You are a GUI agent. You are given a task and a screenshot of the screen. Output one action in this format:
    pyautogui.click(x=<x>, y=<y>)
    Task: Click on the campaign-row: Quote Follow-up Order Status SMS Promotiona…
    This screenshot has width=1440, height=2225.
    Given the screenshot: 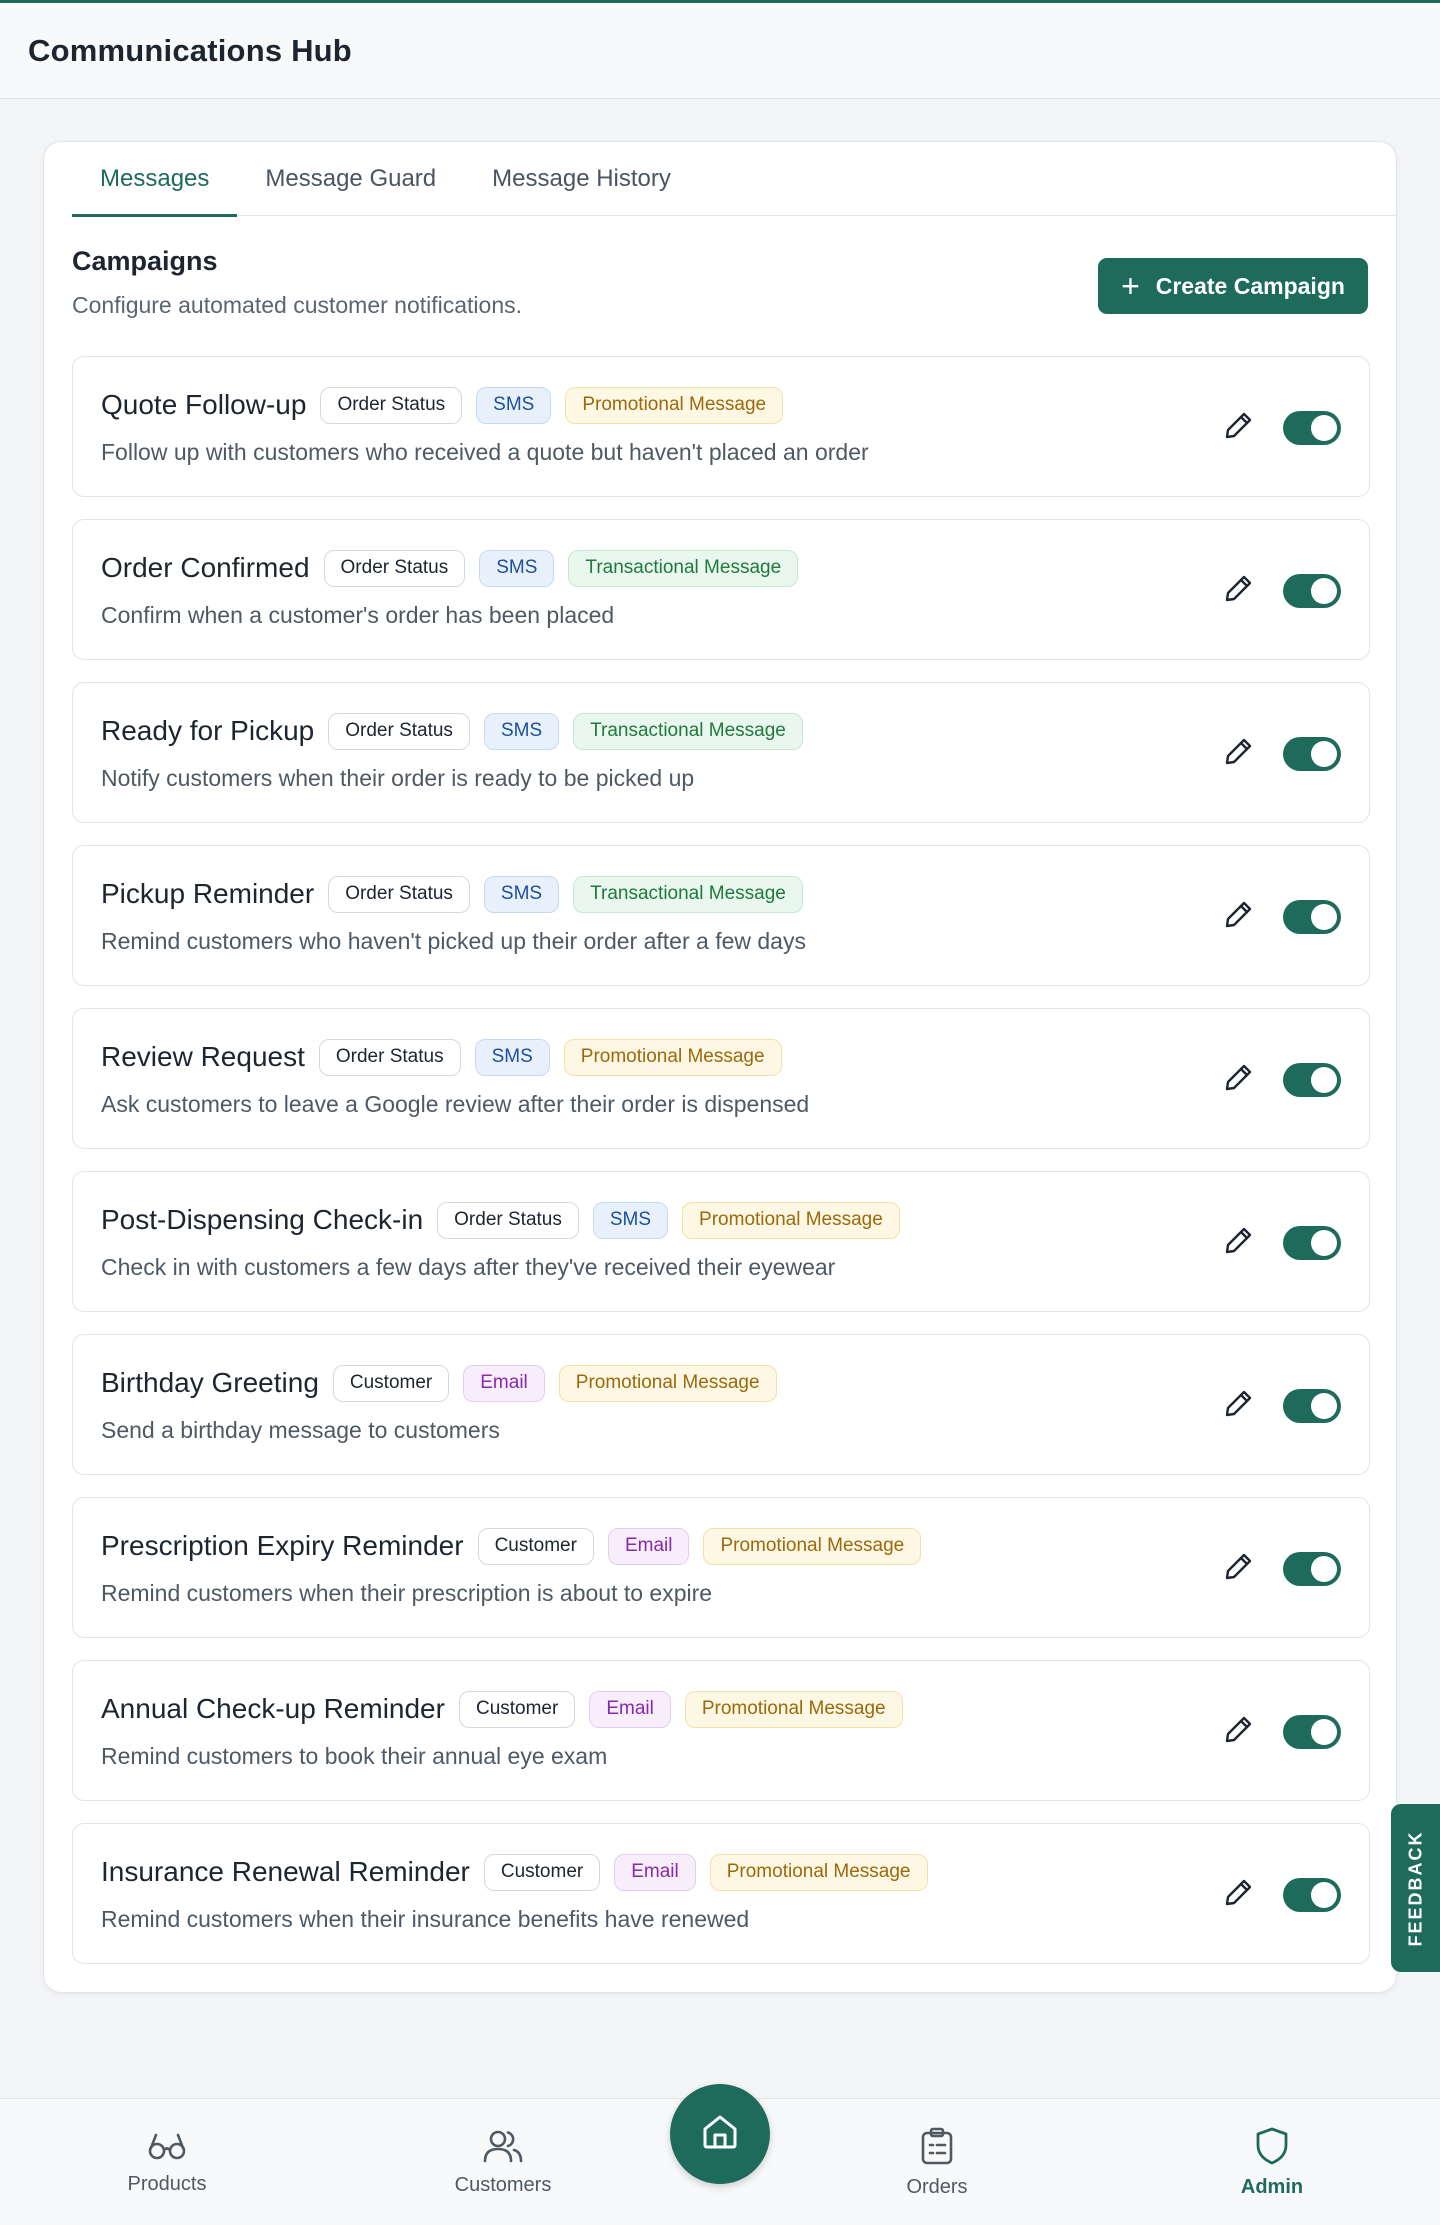 What is the action you would take?
    pyautogui.click(x=721, y=426)
    